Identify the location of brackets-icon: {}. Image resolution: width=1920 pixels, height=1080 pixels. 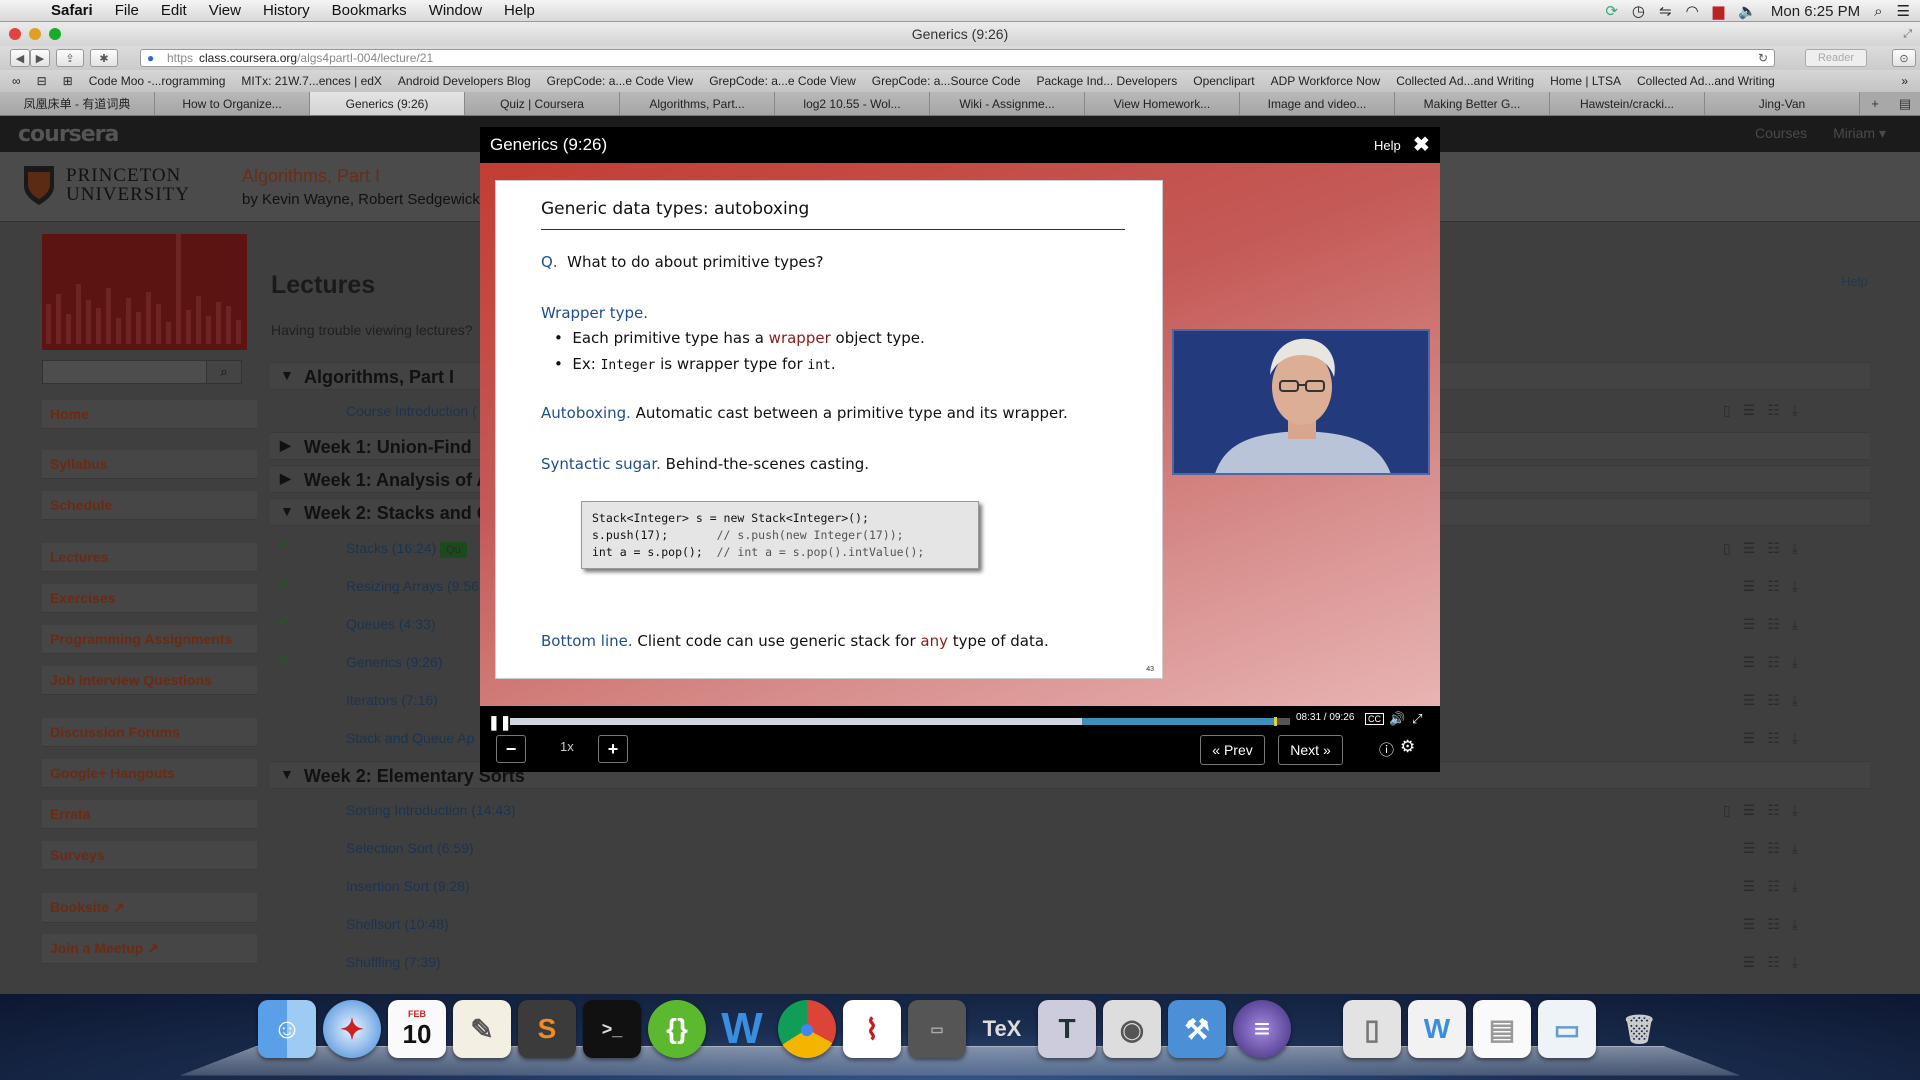
(677, 1029).